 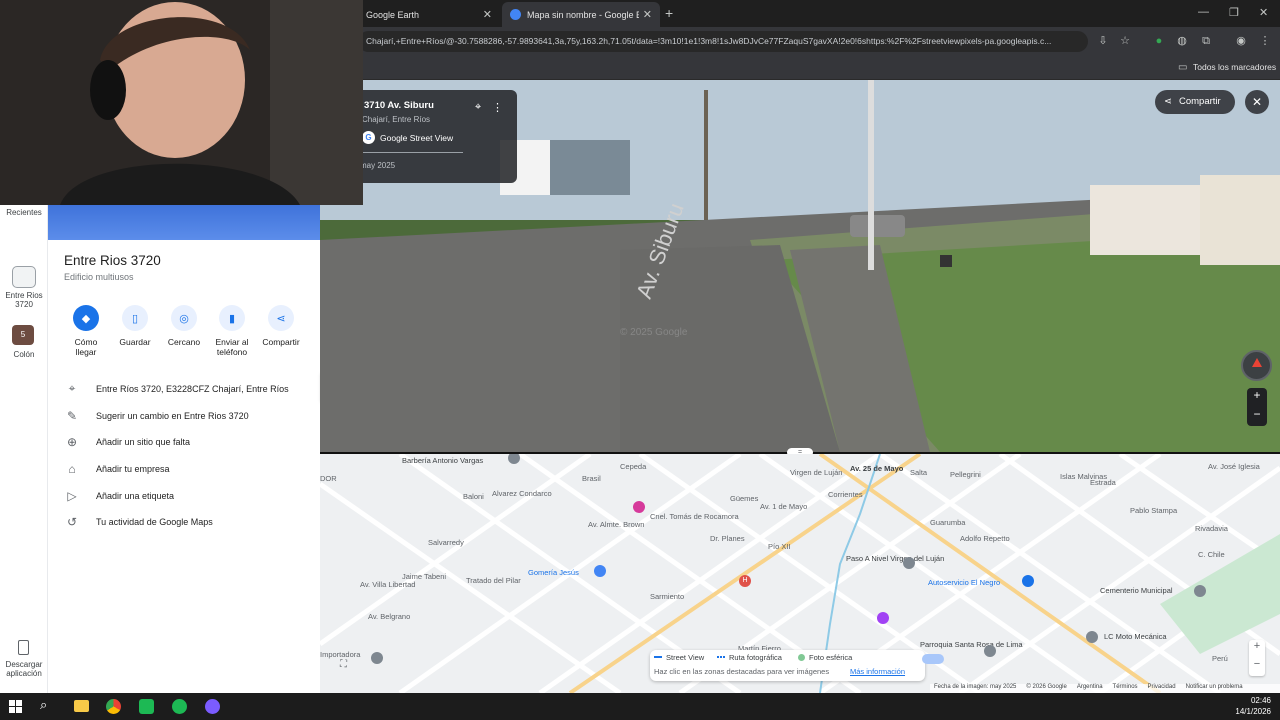 I want to click on map-label: Cnel. Tomás de Rocamora, so click(x=694, y=516).